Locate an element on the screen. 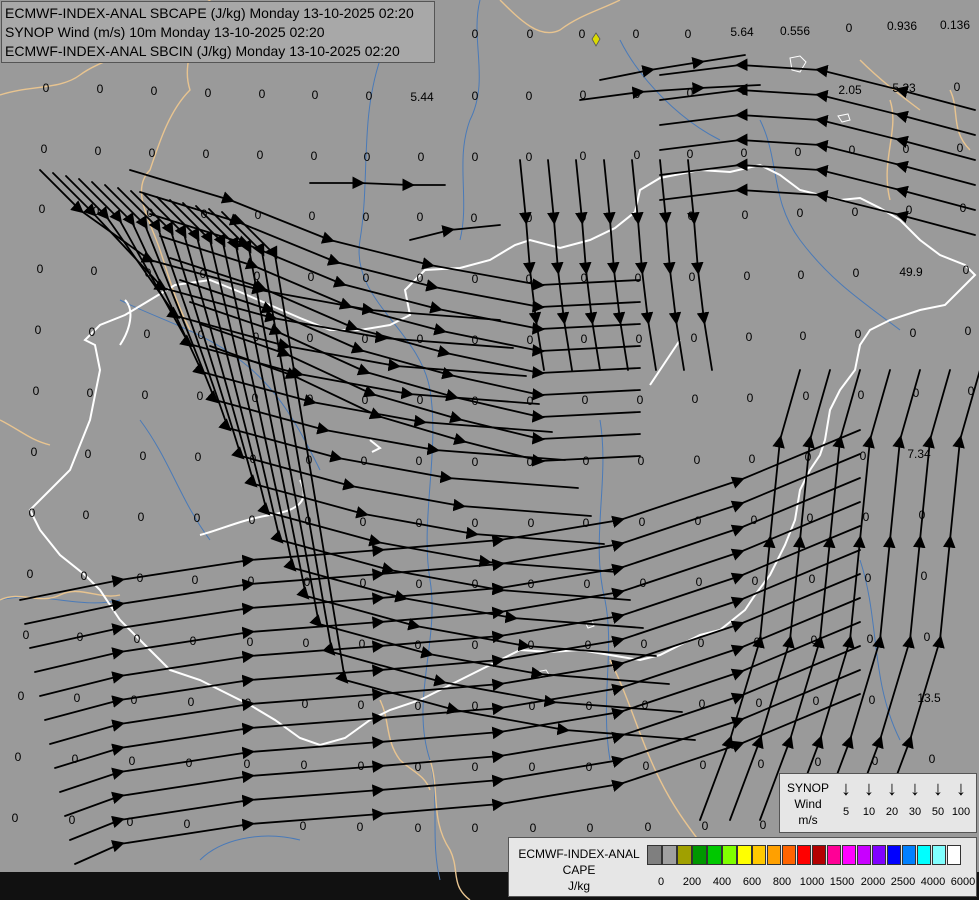  synop-legend-title-line1: SYNOP is located at coordinates (807, 788).